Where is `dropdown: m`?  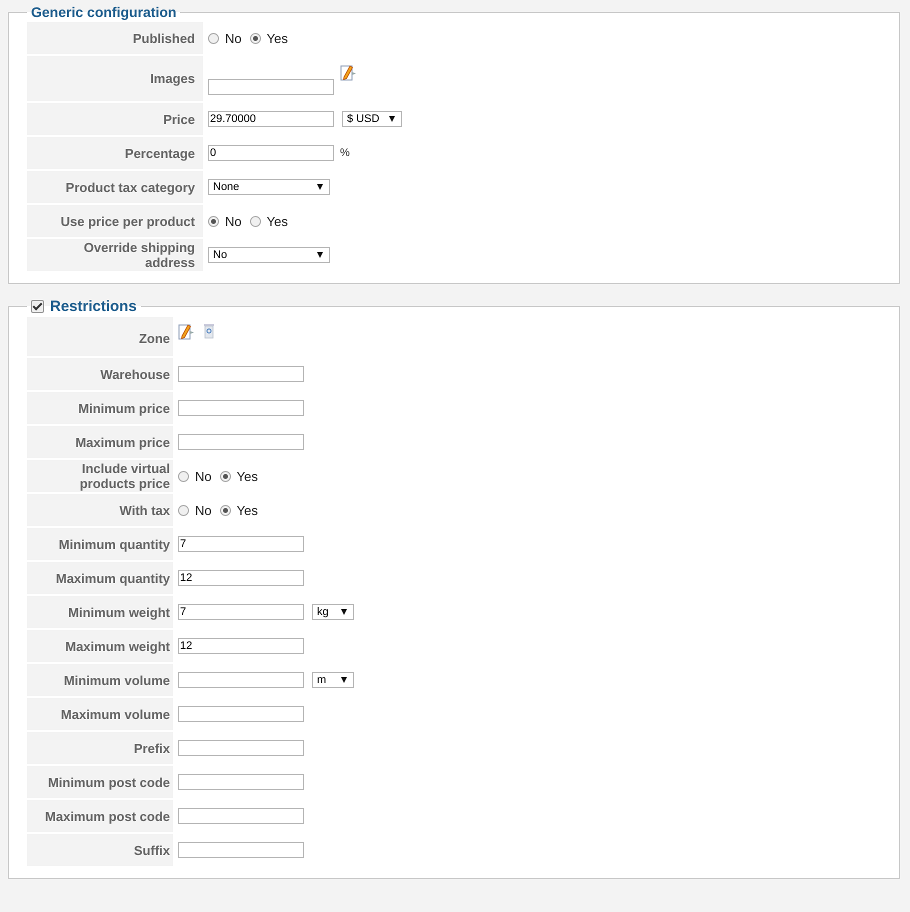 dropdown: m is located at coordinates (333, 680).